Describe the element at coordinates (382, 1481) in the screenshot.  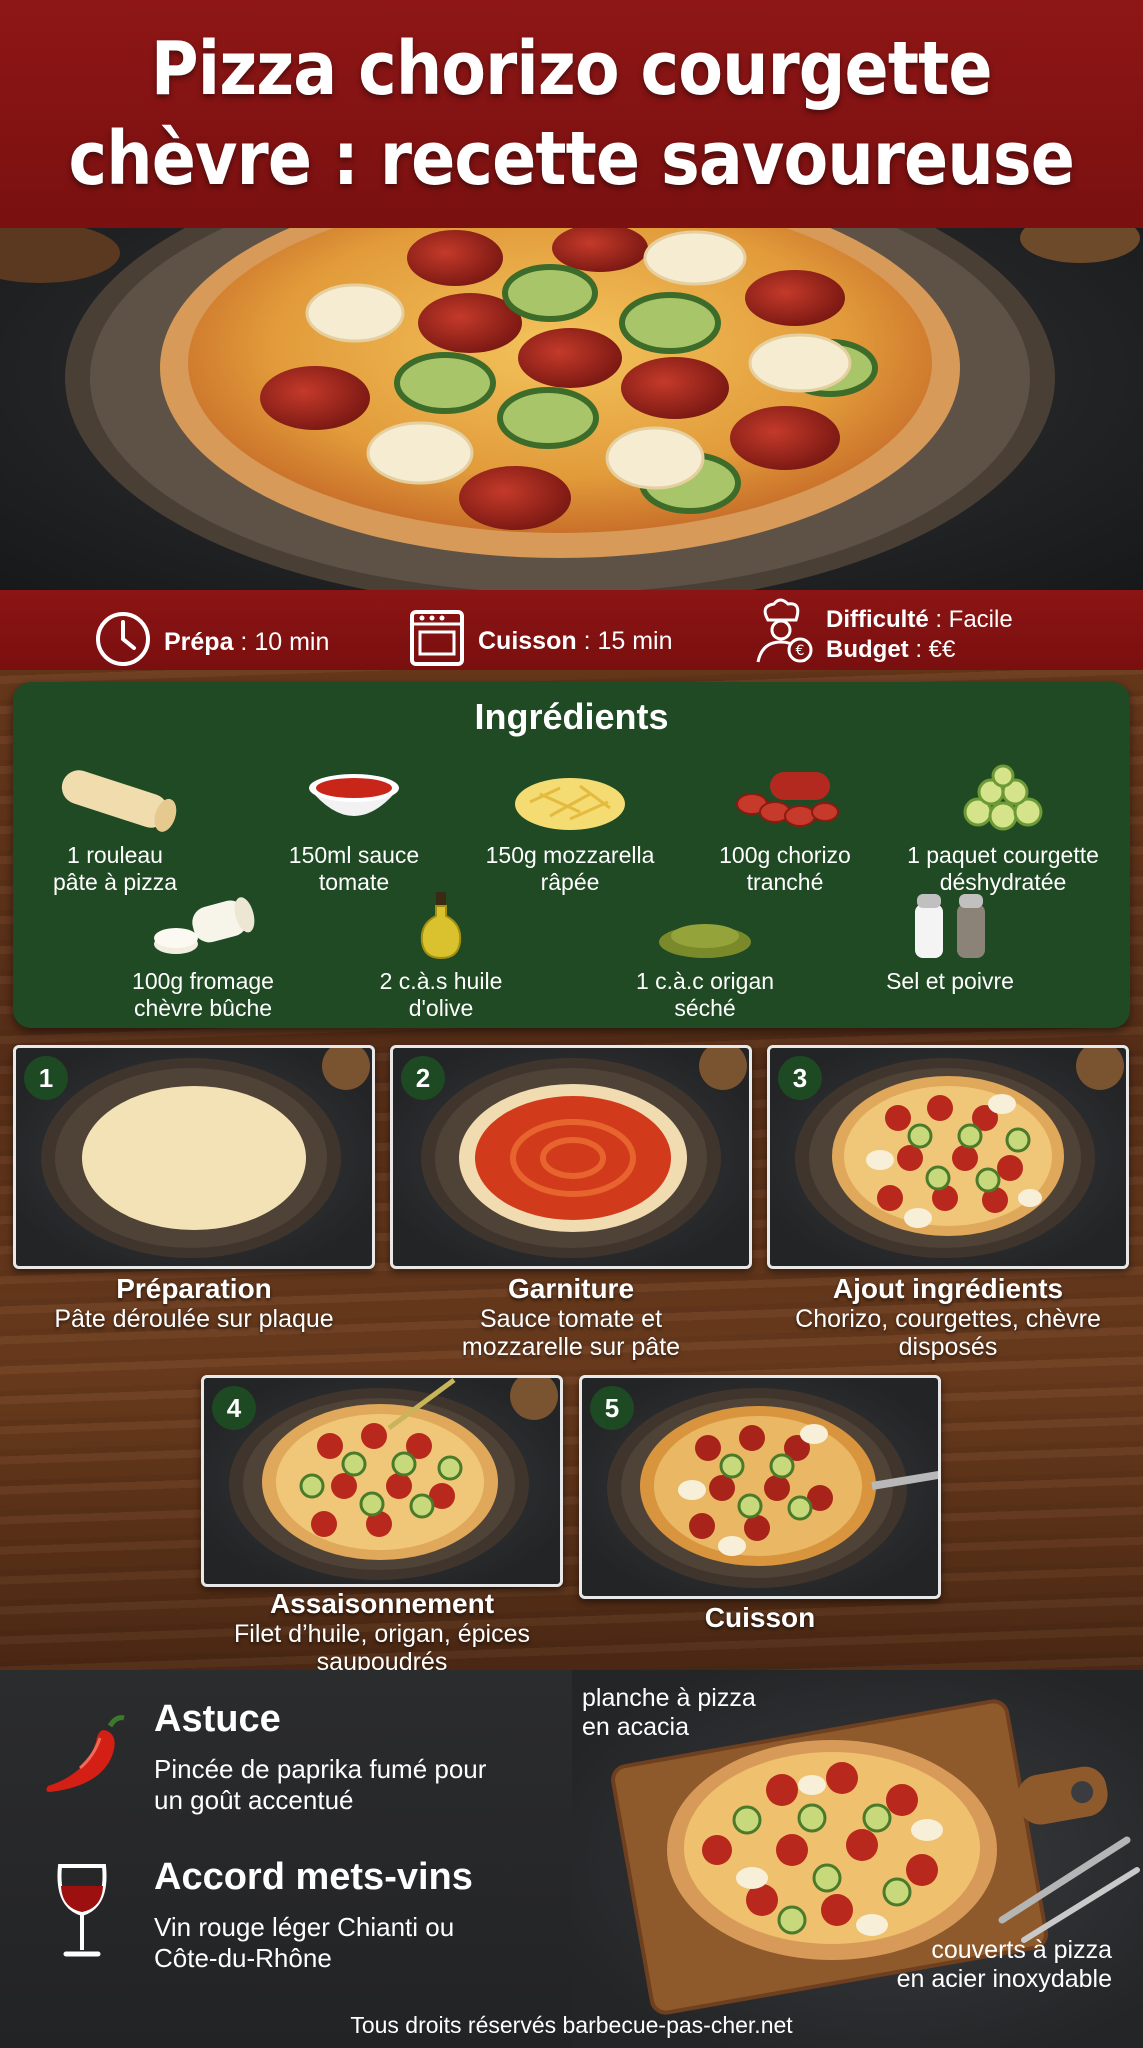
I see `step-4-photo: 4` at that location.